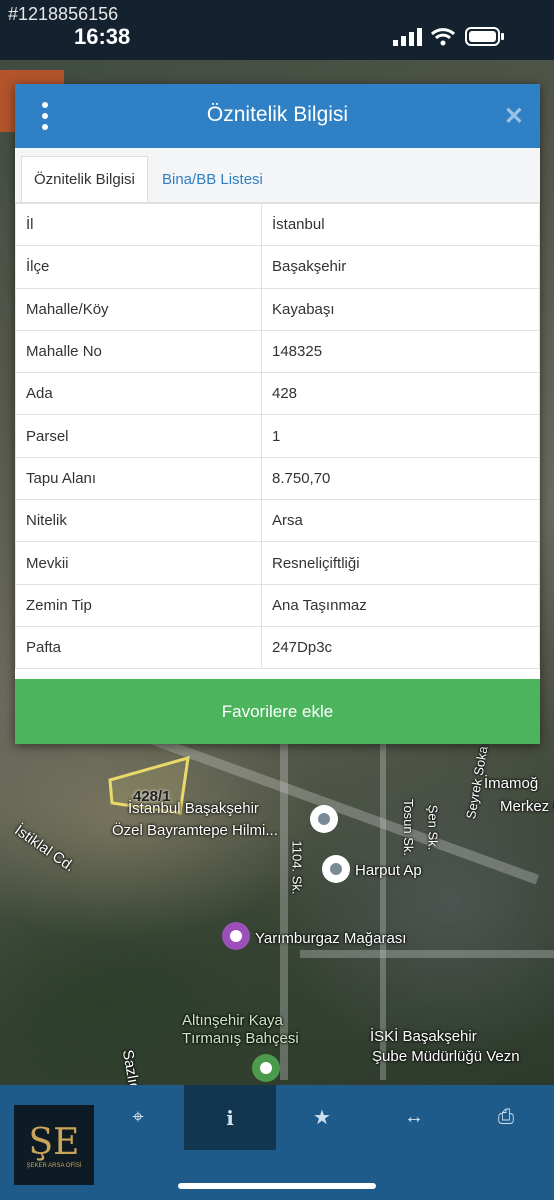 The height and width of the screenshot is (1200, 554). Describe the element at coordinates (433, 827) in the screenshot. I see `map-label: Şen Sk.` at that location.